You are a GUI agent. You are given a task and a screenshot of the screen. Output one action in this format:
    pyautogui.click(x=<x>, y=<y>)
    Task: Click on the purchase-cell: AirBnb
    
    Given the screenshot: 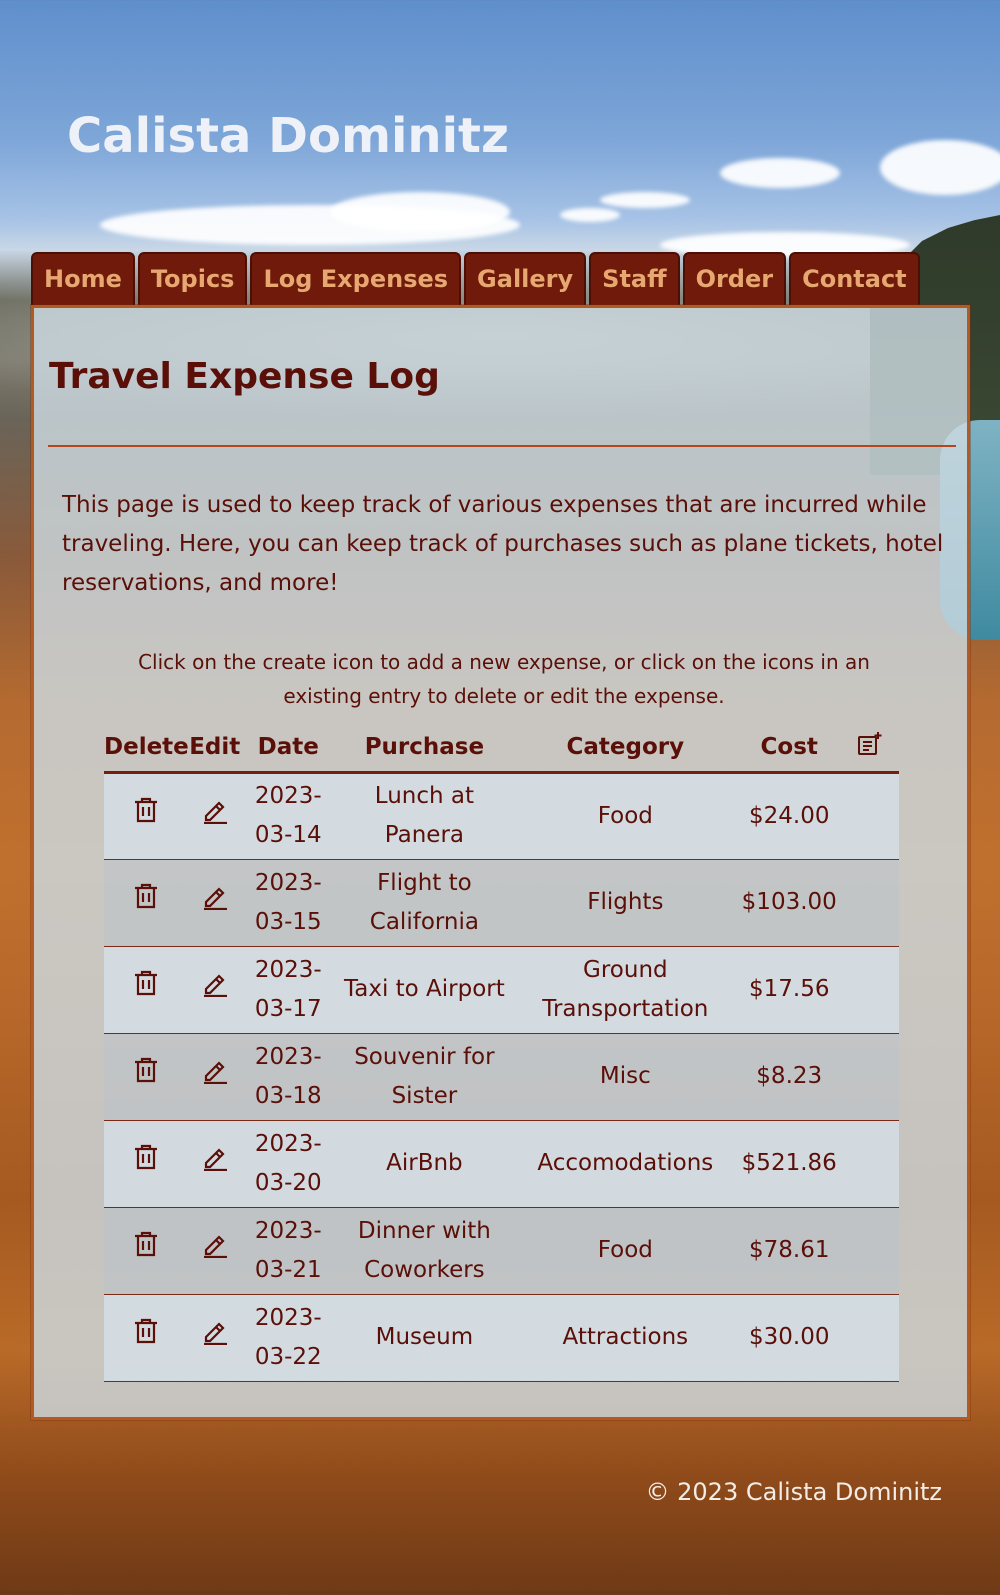 What is the action you would take?
    pyautogui.click(x=424, y=1164)
    